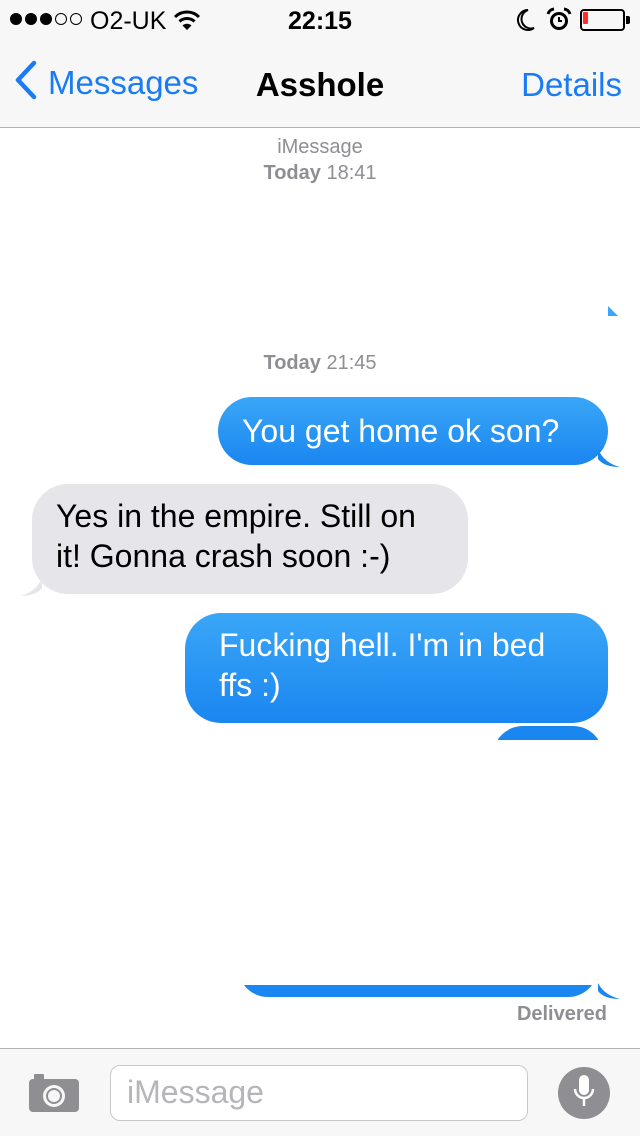 The image size is (640, 1136). What do you see at coordinates (382, 665) in the screenshot?
I see `message-text: Fucking hell. I'm in bed ffs :)` at bounding box center [382, 665].